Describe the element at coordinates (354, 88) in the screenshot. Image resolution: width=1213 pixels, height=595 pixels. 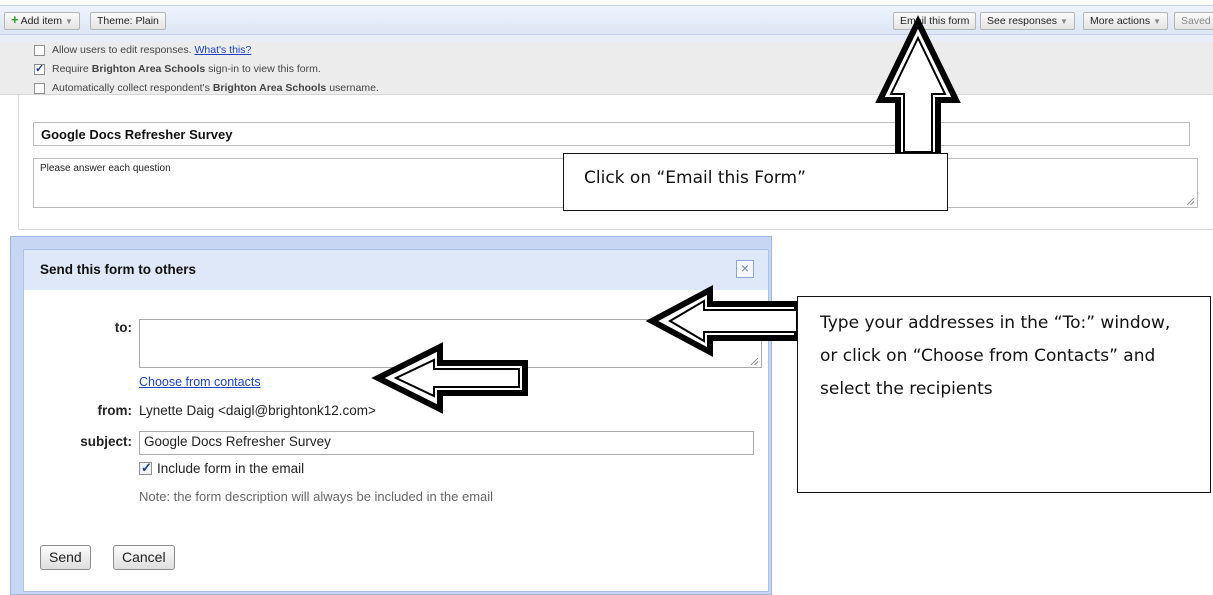
I see `collect-username-post: username.` at that location.